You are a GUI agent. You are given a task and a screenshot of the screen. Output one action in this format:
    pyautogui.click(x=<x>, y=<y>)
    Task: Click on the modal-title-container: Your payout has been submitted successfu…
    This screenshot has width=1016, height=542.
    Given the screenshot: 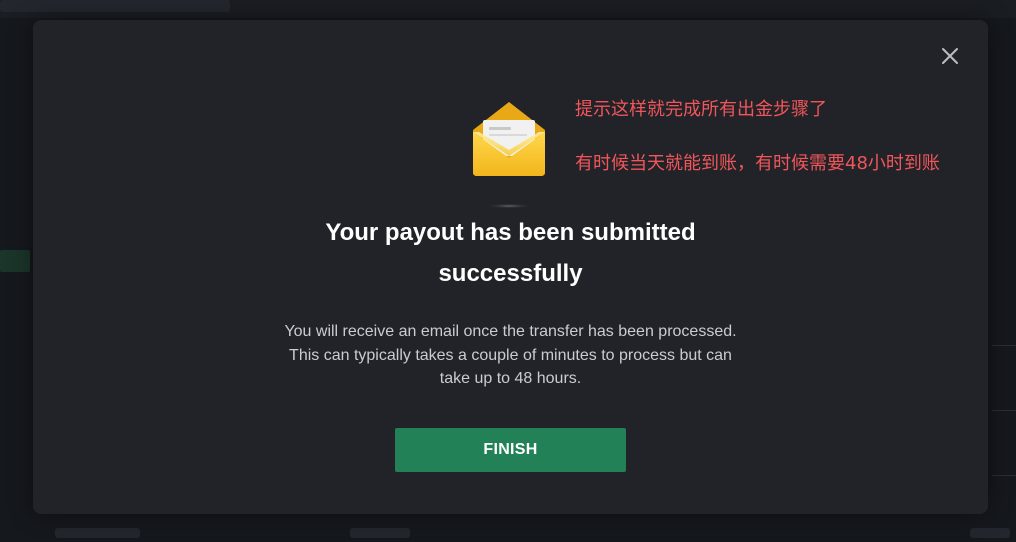 What is the action you would take?
    pyautogui.click(x=510, y=253)
    